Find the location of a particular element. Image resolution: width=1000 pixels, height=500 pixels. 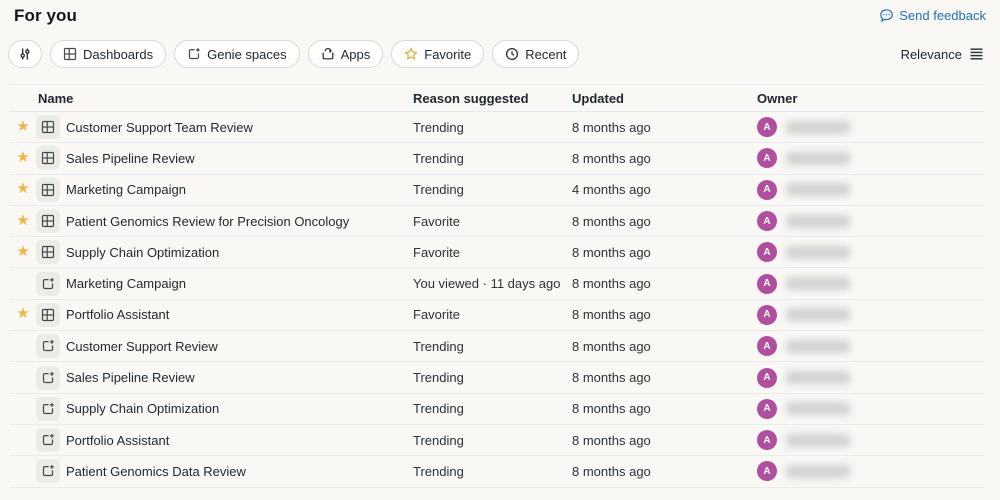

apps-icon is located at coordinates (328, 54).